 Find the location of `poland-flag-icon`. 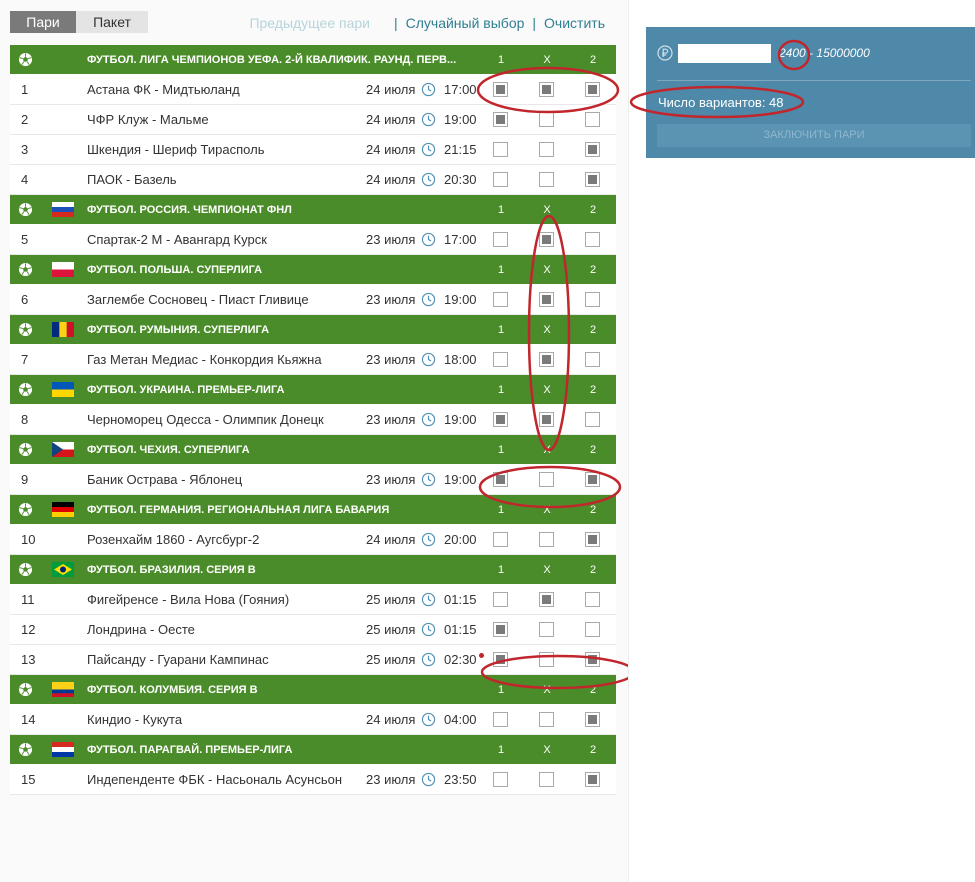

poland-flag-icon is located at coordinates (63, 269).